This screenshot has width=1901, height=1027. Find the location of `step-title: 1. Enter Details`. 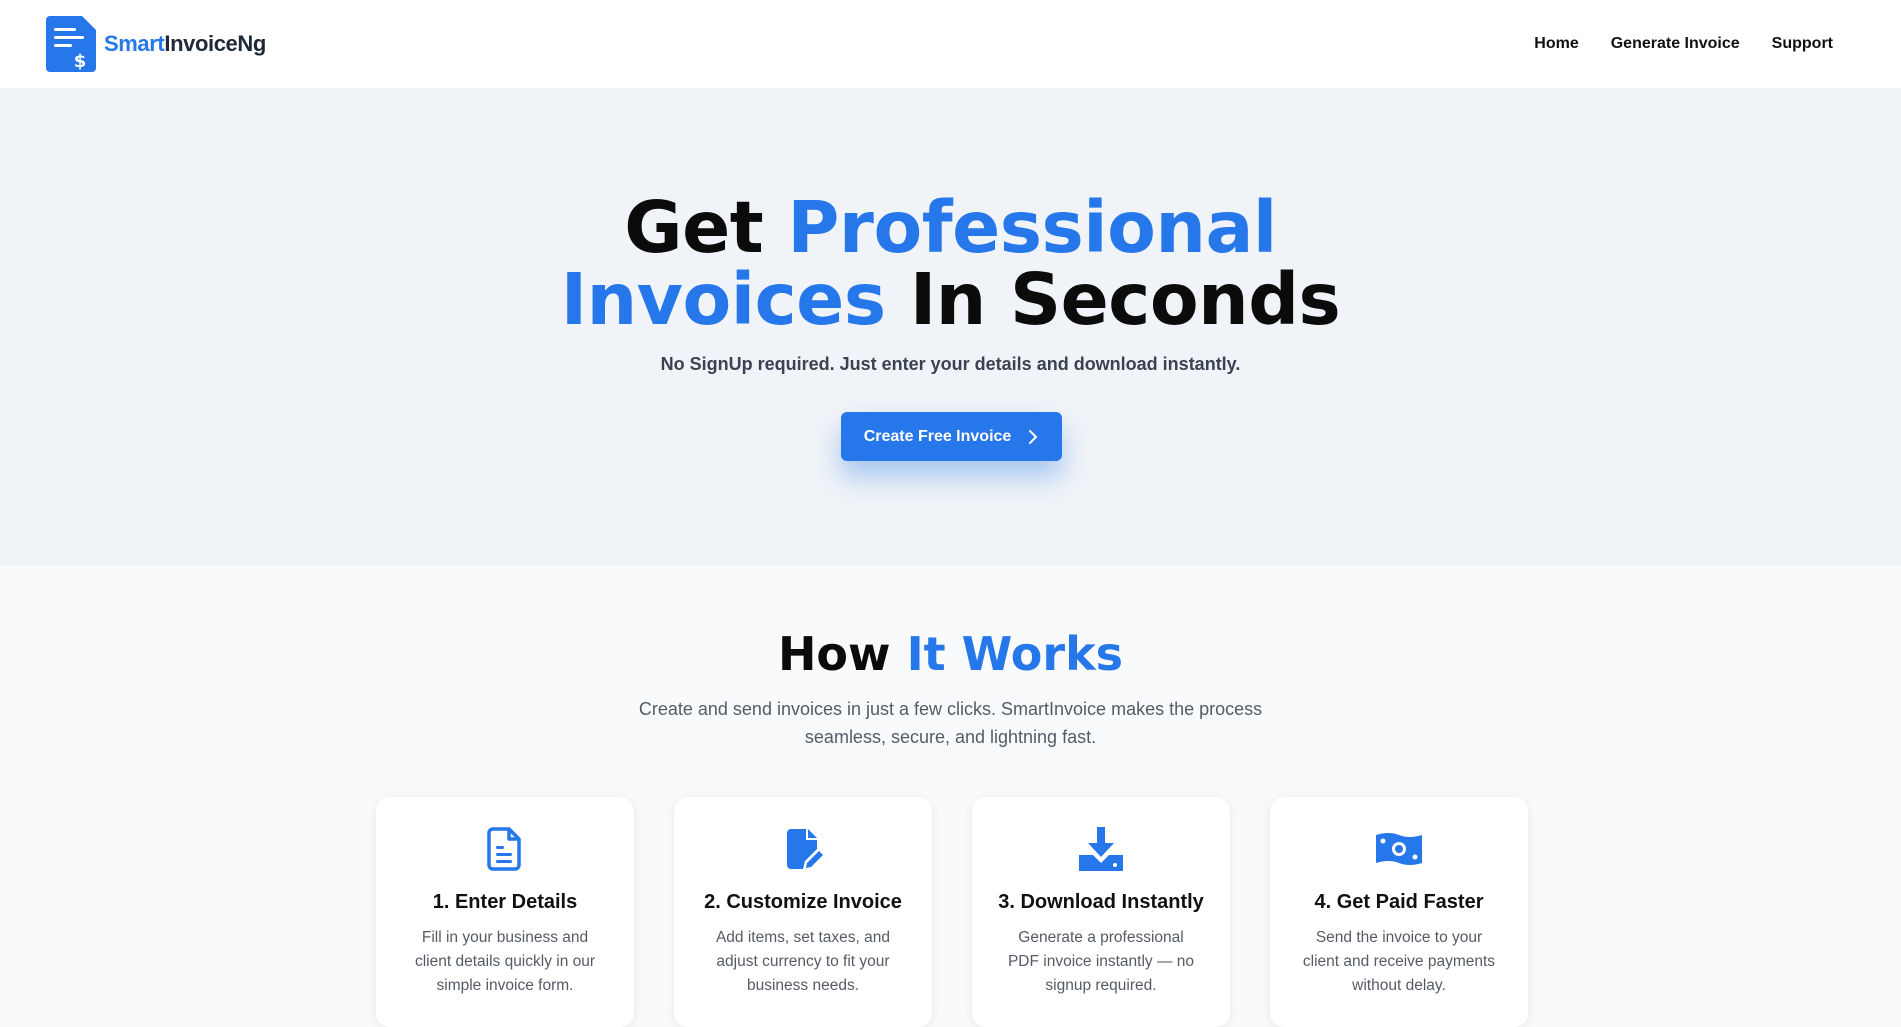

step-title: 1. Enter Details is located at coordinates (505, 902).